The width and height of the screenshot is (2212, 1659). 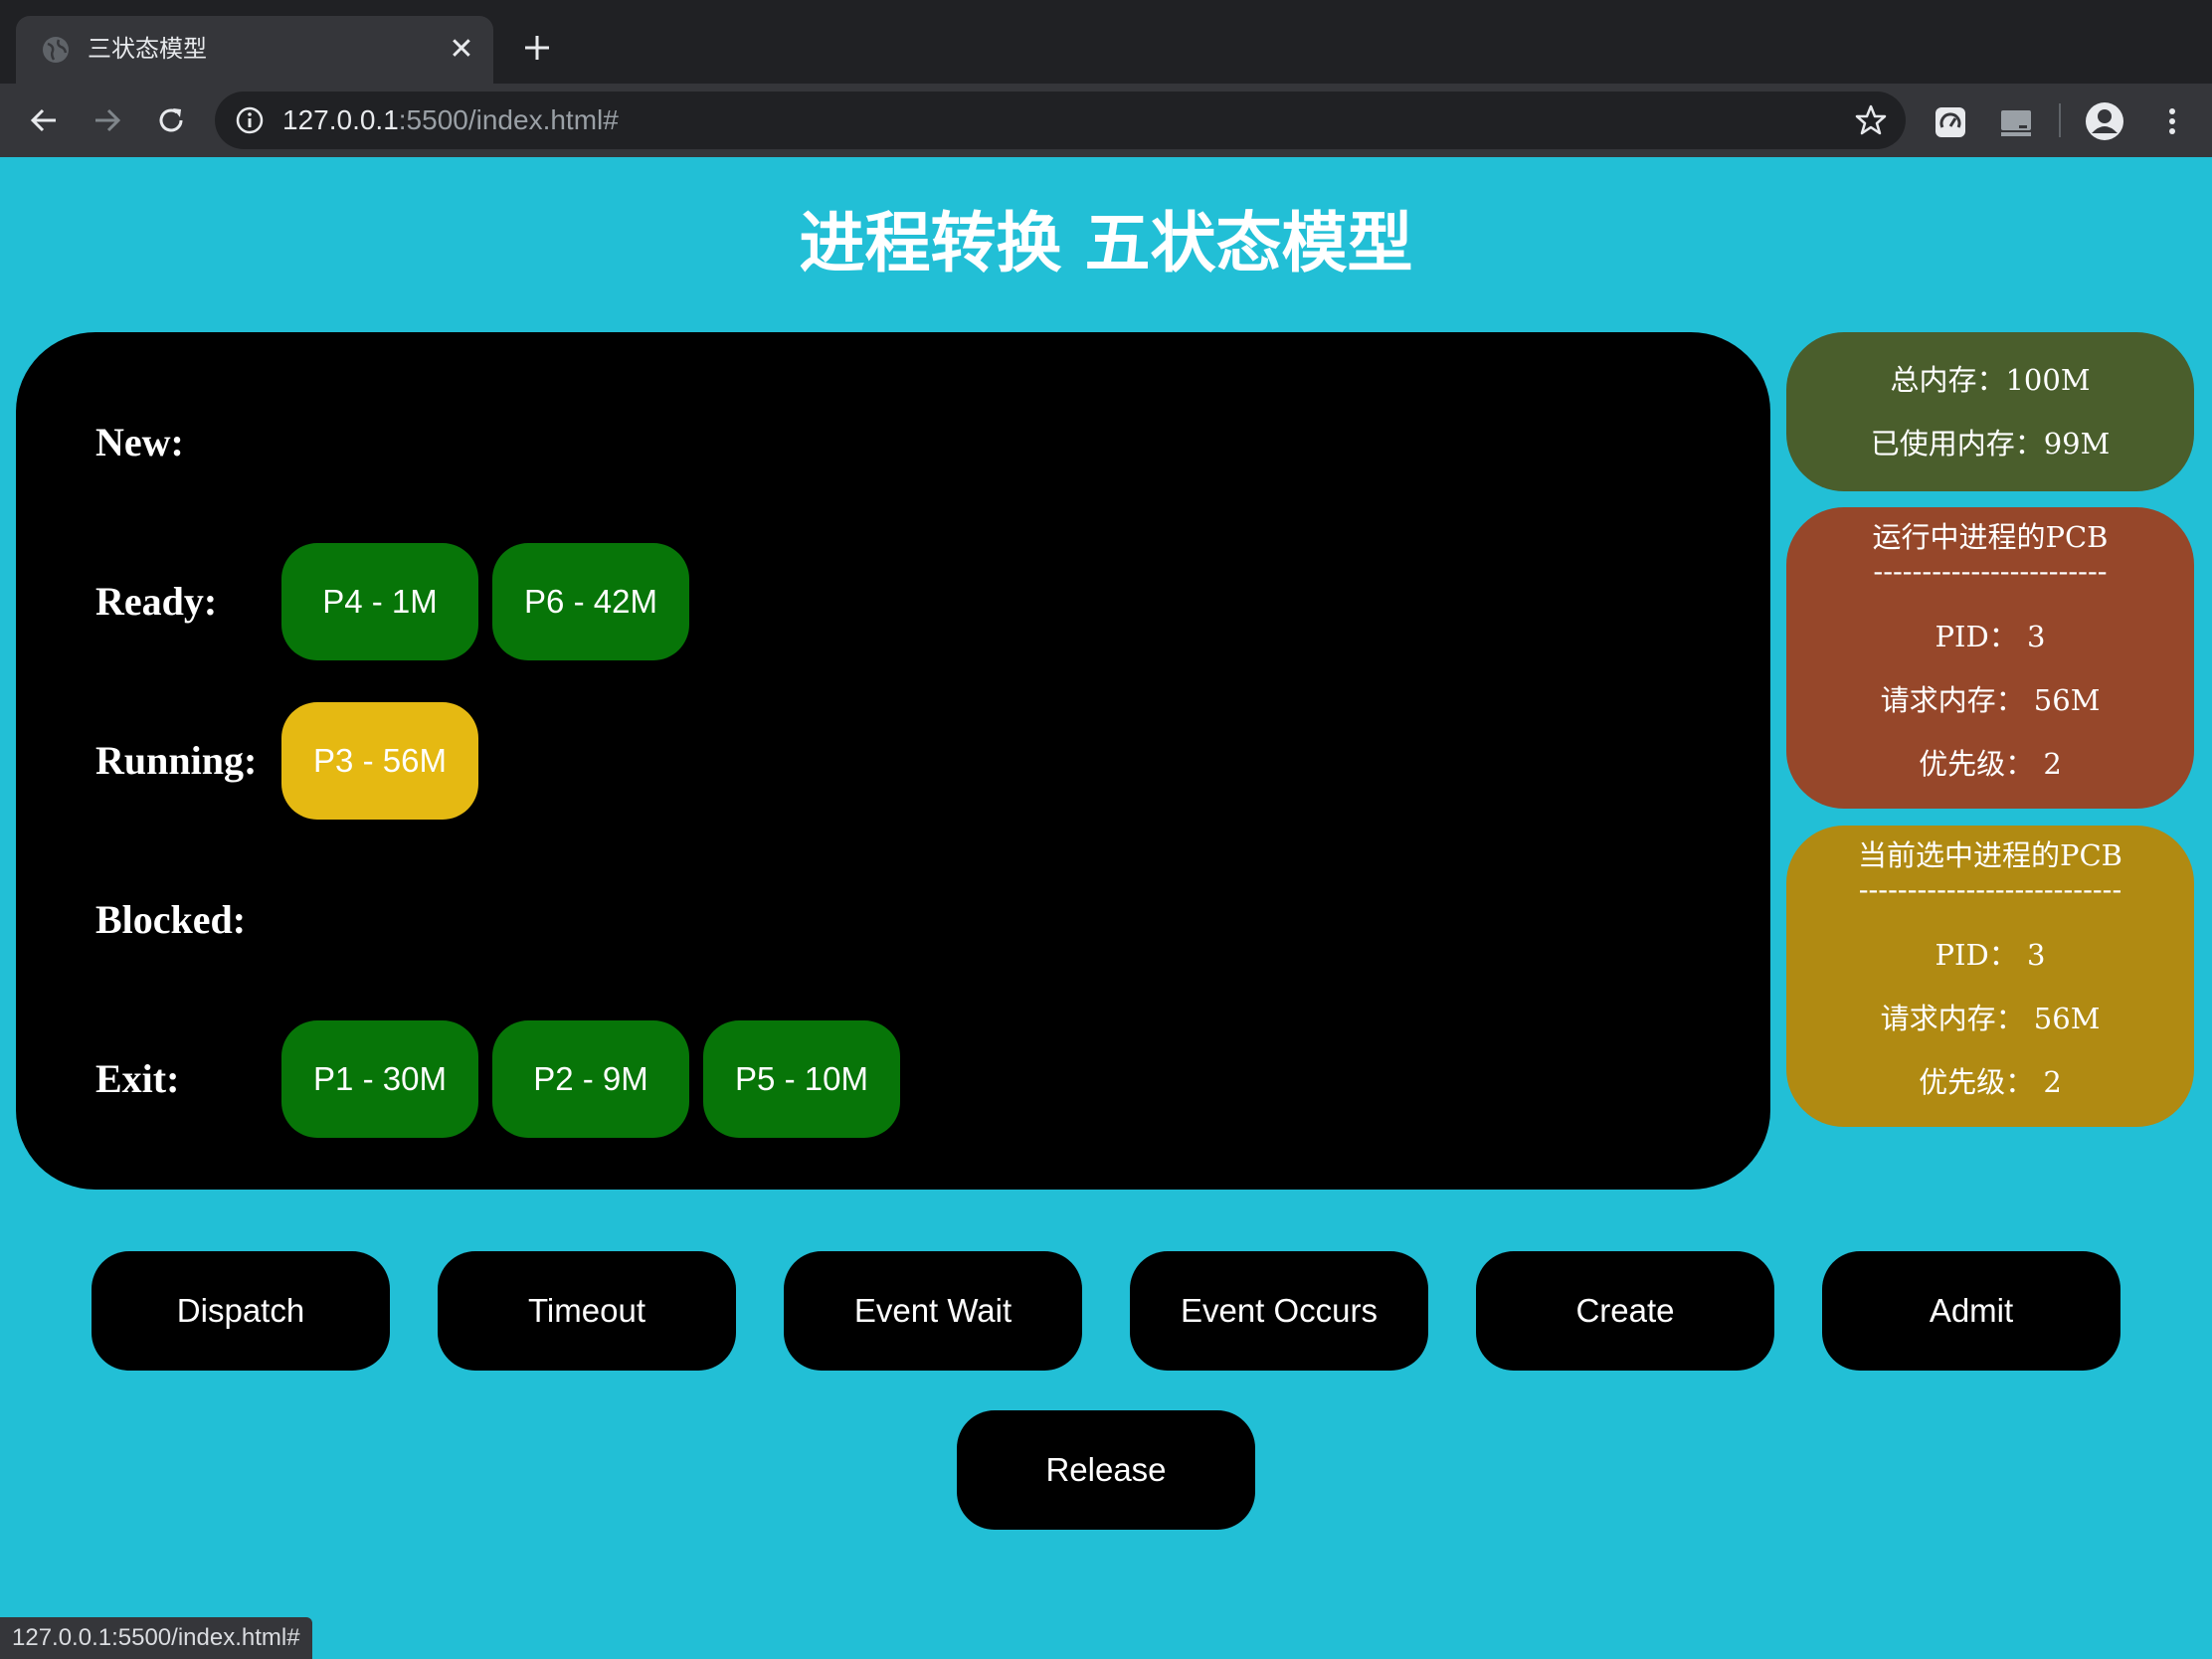 What do you see at coordinates (461, 50) in the screenshot?
I see `close-tab-icon: ✕` at bounding box center [461, 50].